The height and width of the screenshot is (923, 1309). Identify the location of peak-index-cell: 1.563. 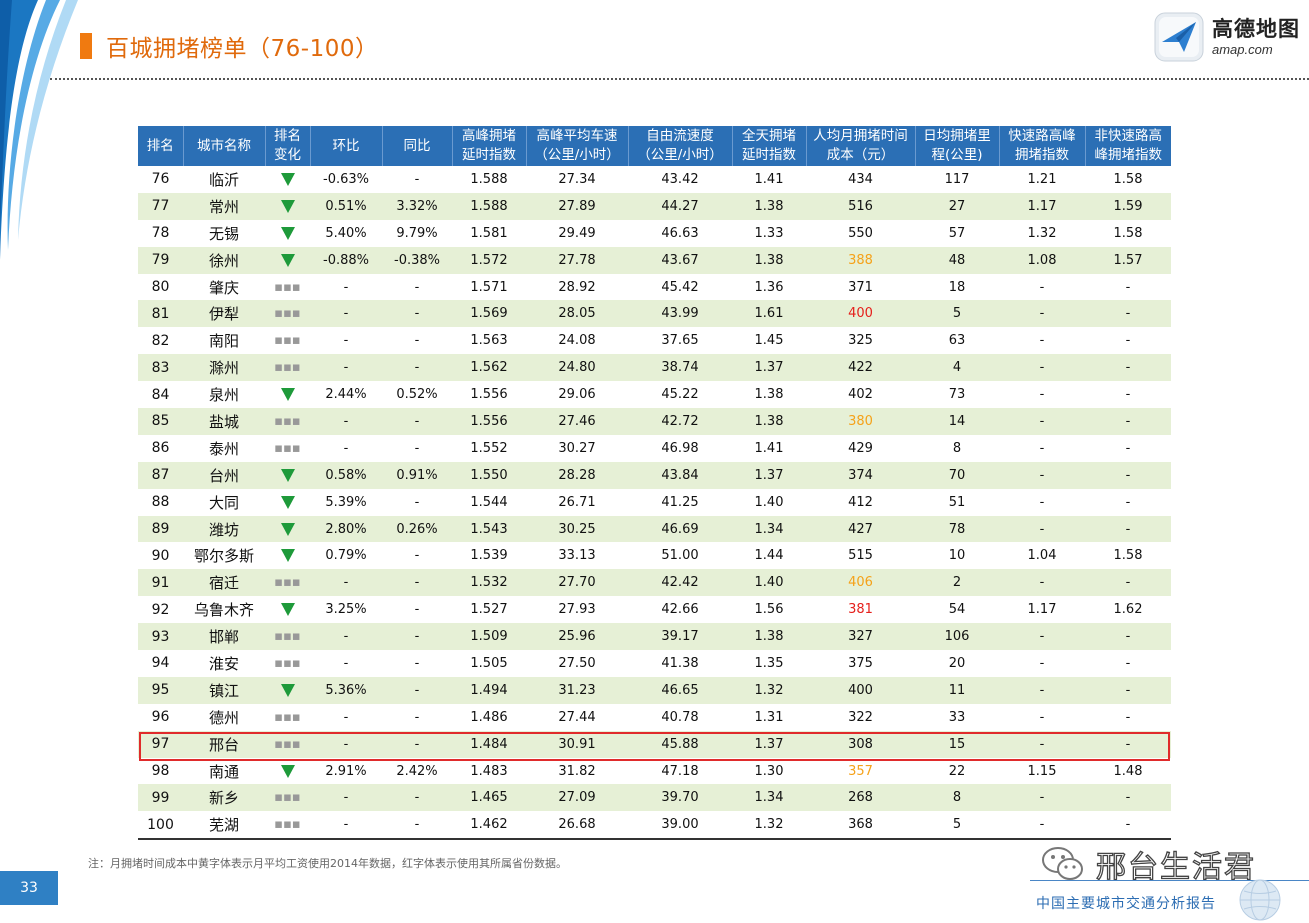
(489, 341).